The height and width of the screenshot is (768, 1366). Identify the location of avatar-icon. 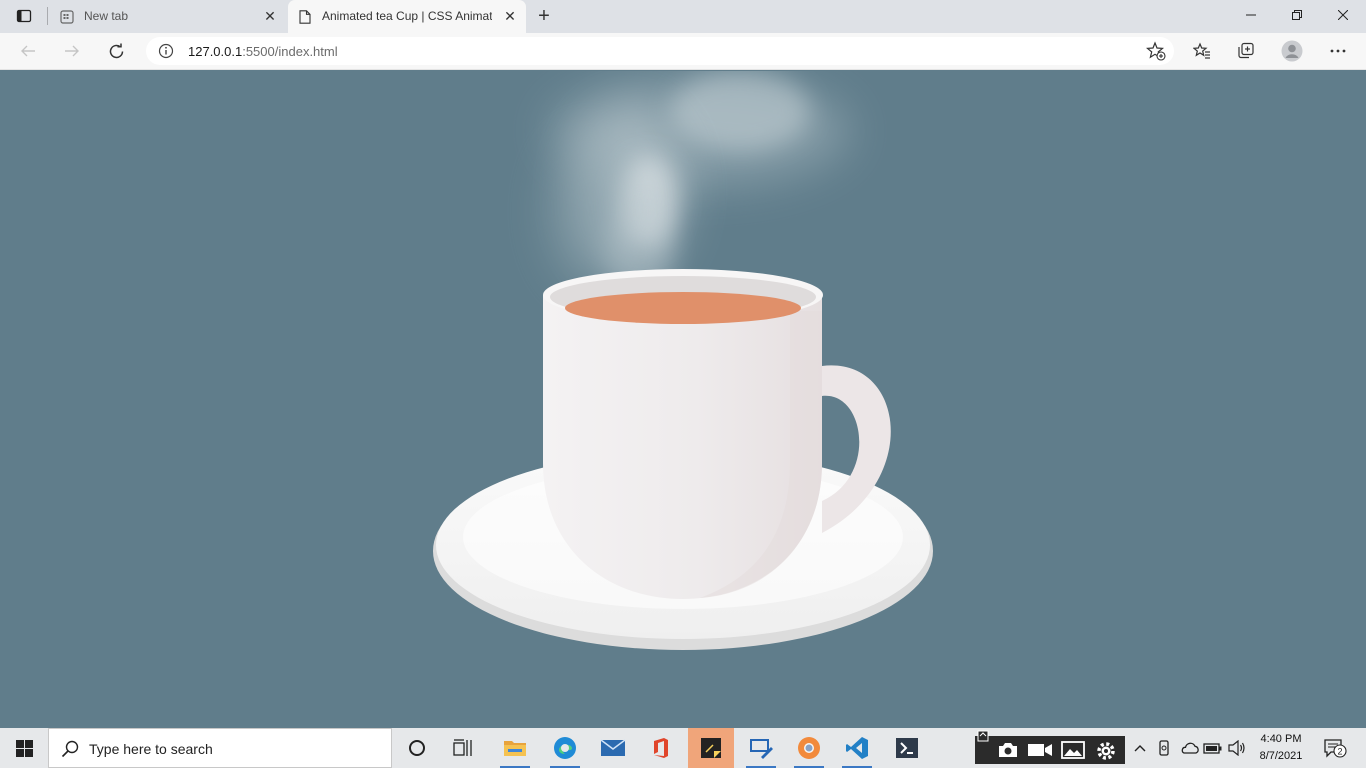
(1292, 51).